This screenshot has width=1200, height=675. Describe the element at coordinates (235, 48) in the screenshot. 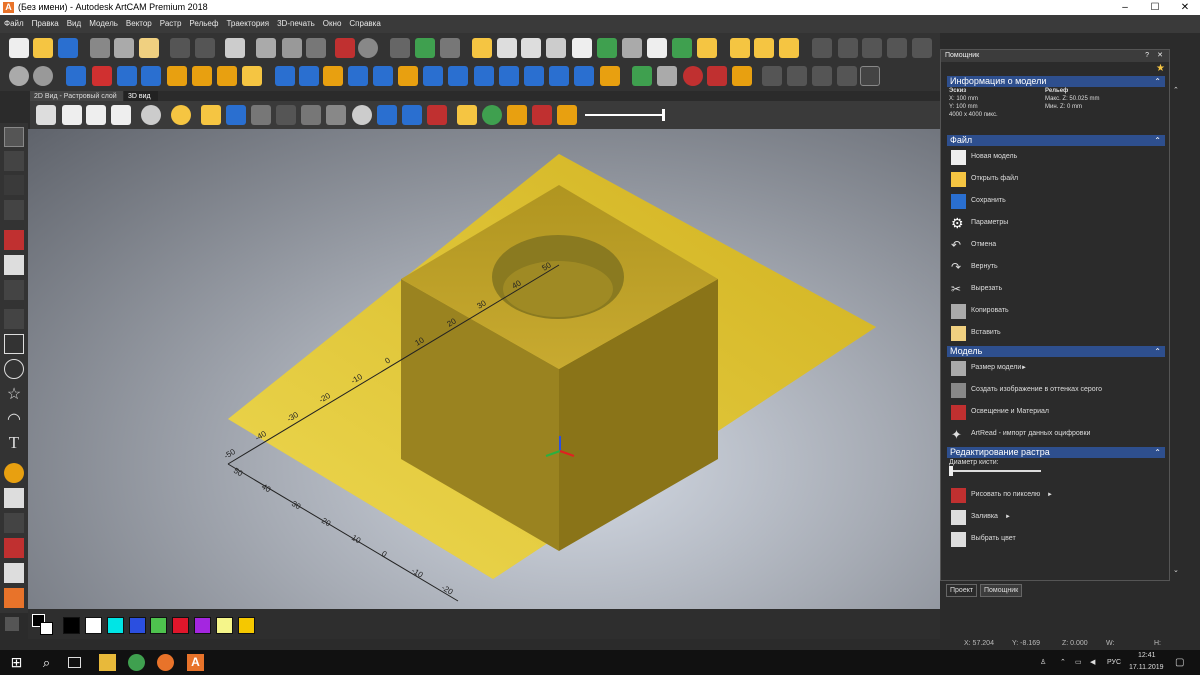

I see `document-icon` at that location.